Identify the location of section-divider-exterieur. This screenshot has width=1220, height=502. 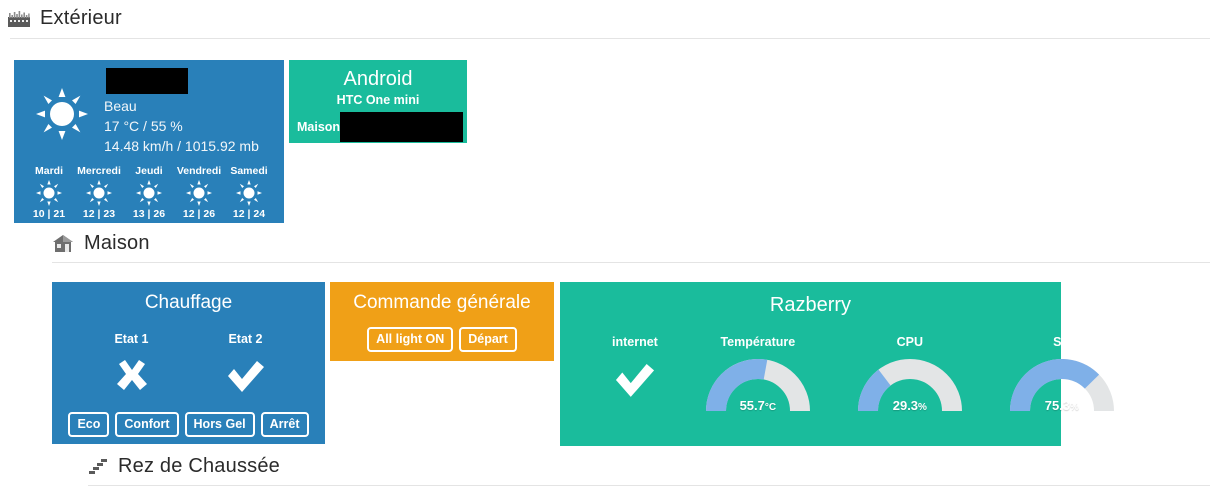
(610, 38).